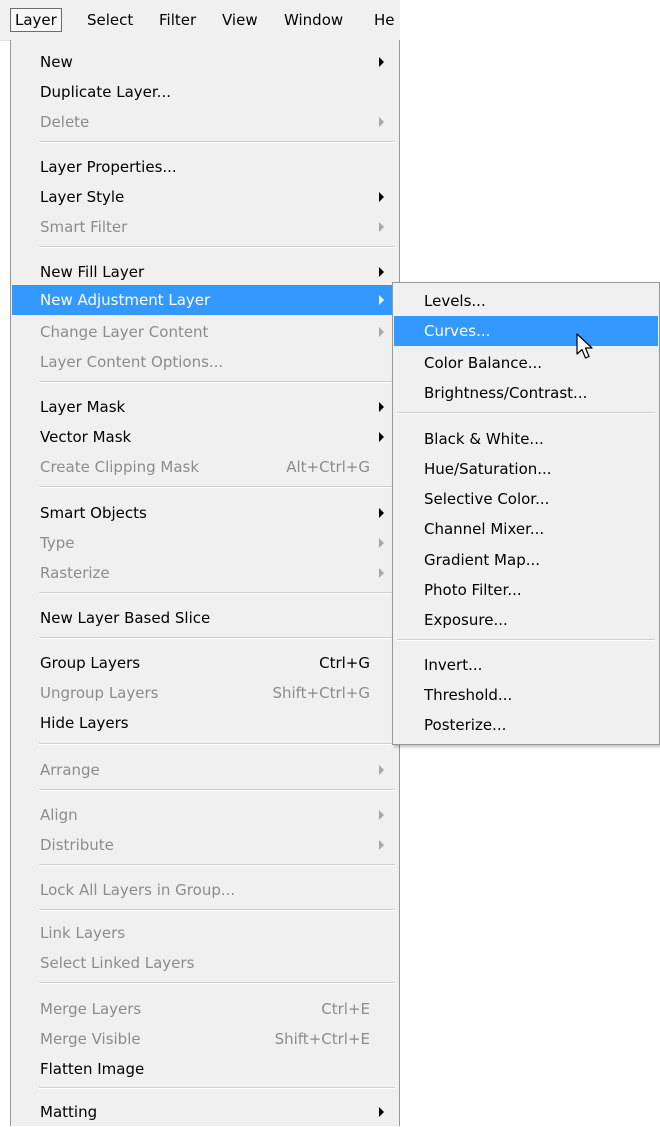 The width and height of the screenshot is (660, 1127). What do you see at coordinates (65, 122) in the screenshot?
I see `menu-item-label: Delete` at bounding box center [65, 122].